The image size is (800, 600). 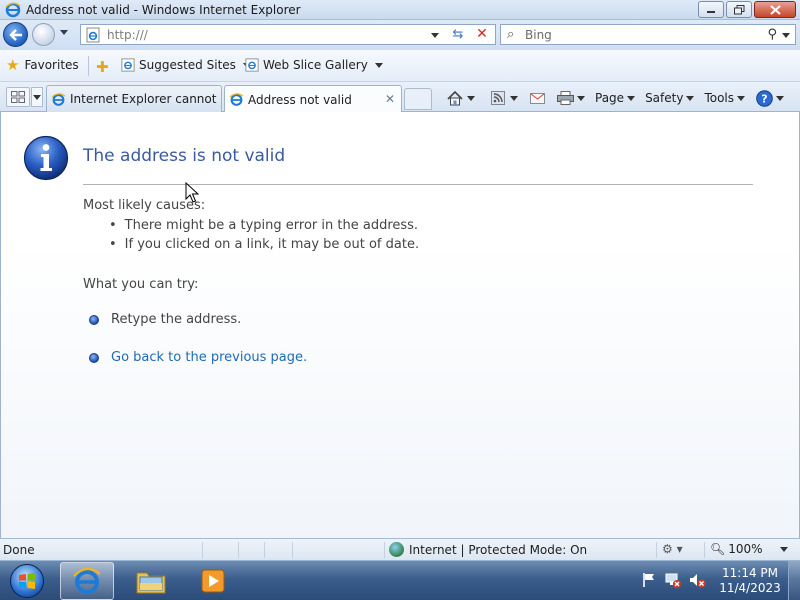 What do you see at coordinates (43, 34) in the screenshot?
I see `forward-button` at bounding box center [43, 34].